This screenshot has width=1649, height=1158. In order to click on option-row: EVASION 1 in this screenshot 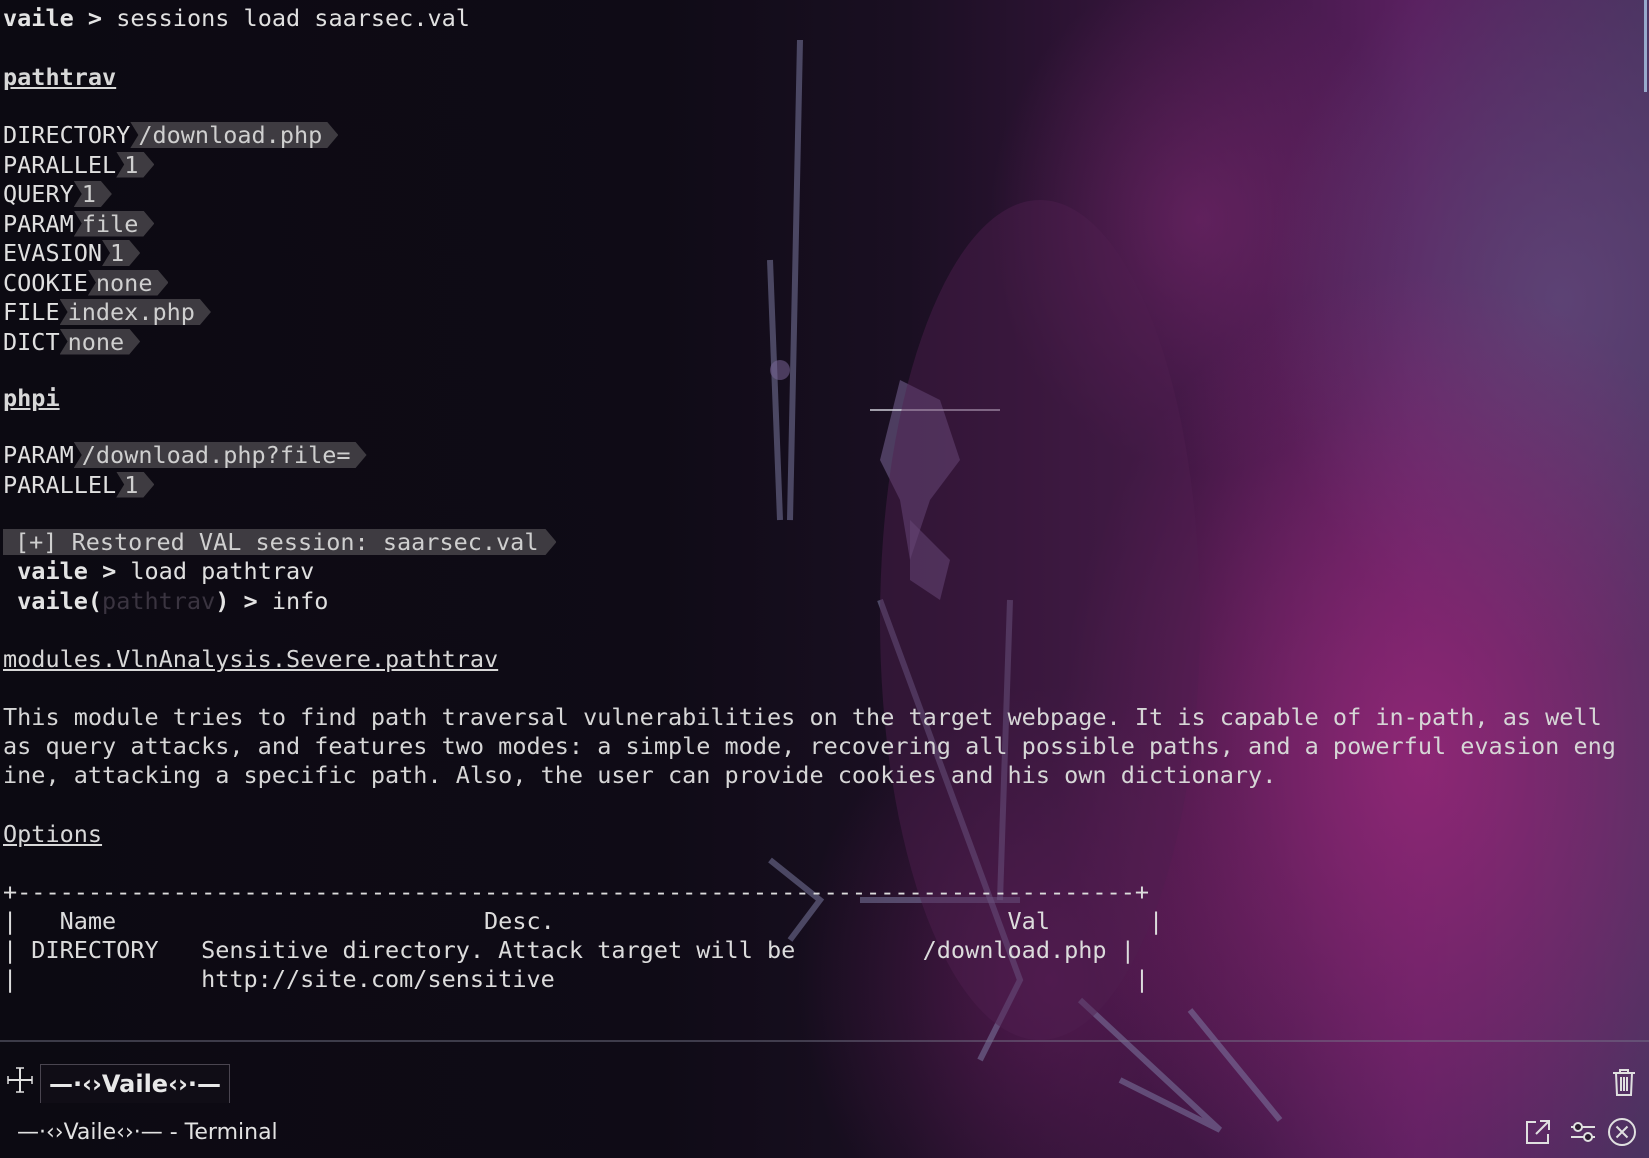, I will do `click(71, 253)`.